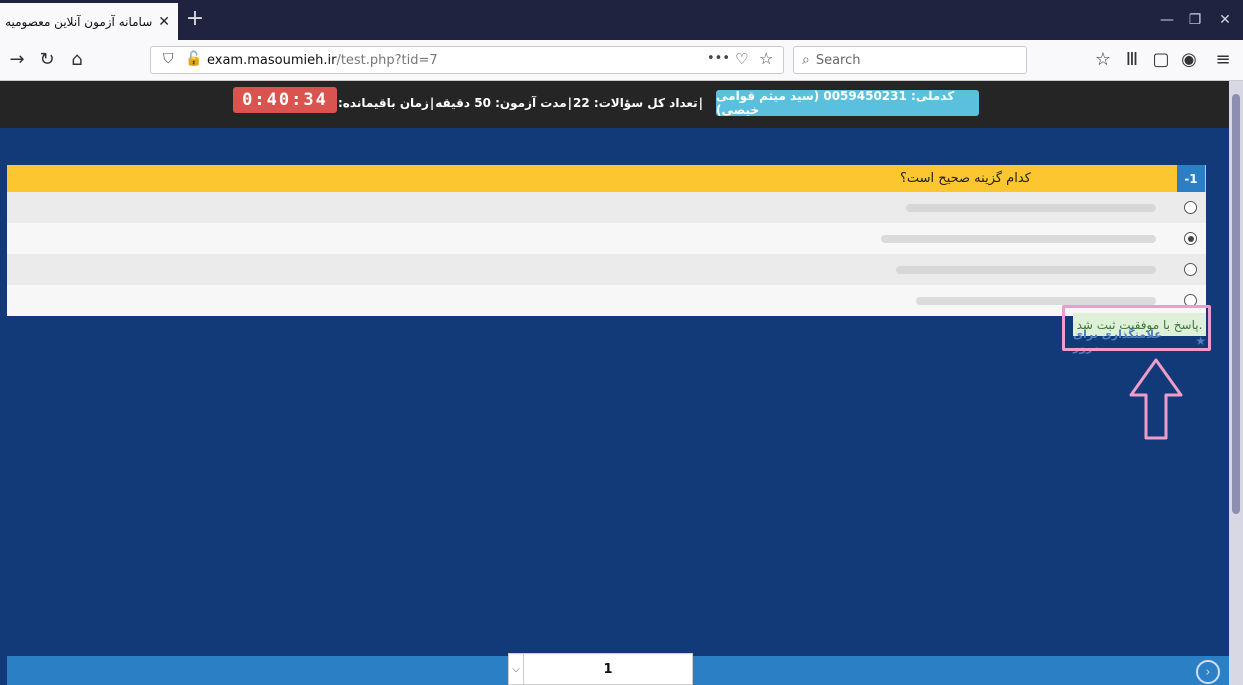 The height and width of the screenshot is (685, 1243). I want to click on bookmark-star-icon: ☆, so click(766, 58).